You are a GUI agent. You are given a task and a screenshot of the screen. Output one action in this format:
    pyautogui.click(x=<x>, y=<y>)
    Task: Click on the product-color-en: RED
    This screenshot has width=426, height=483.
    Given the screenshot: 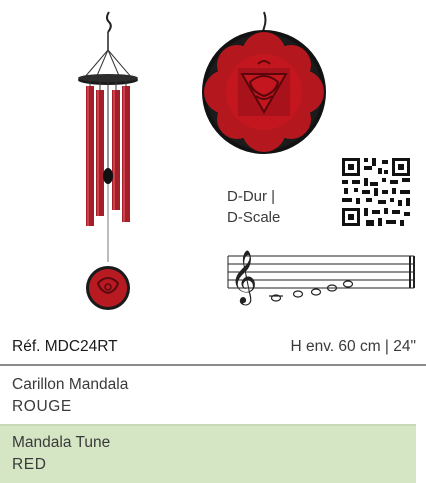 What is the action you would take?
    pyautogui.click(x=29, y=464)
    